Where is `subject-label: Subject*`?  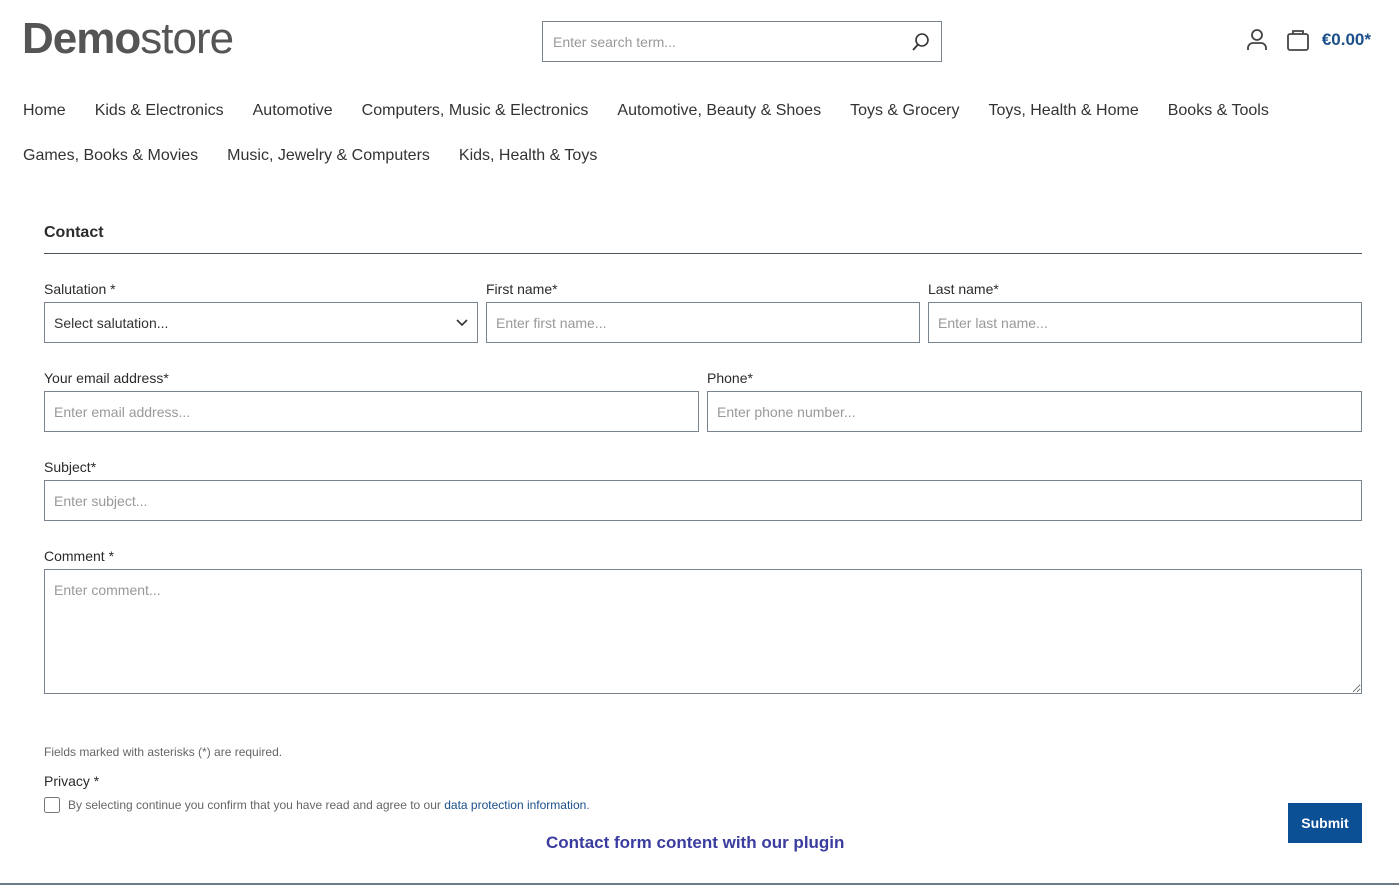
subject-label: Subject* is located at coordinates (70, 467).